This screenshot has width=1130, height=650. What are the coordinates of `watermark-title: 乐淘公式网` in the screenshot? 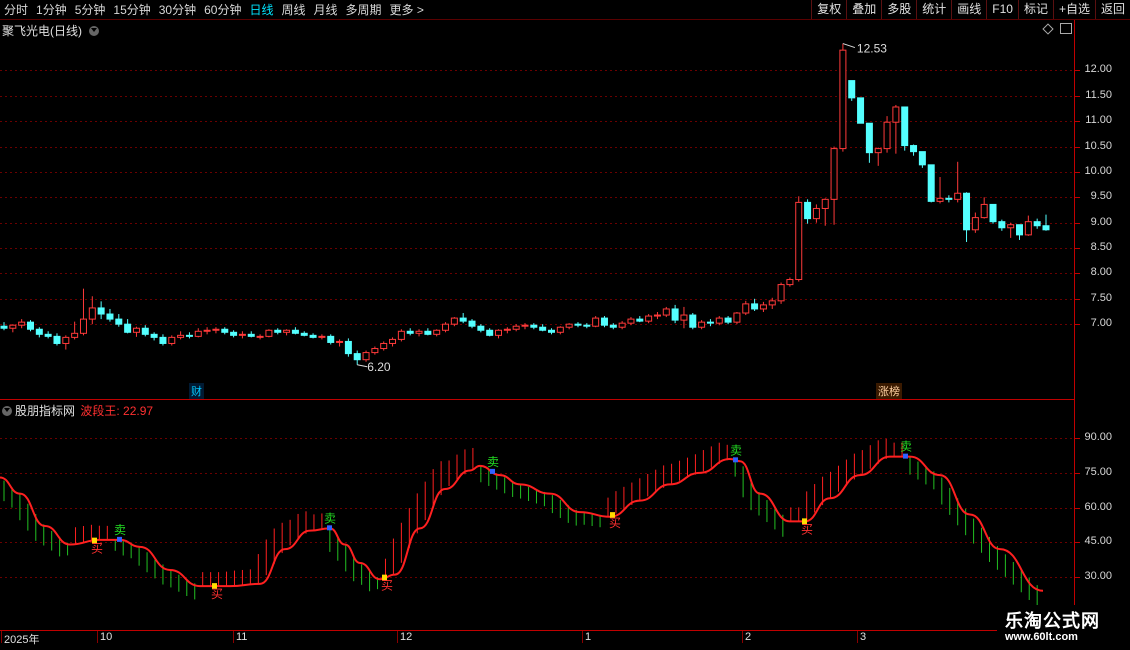 It's located at (1052, 621).